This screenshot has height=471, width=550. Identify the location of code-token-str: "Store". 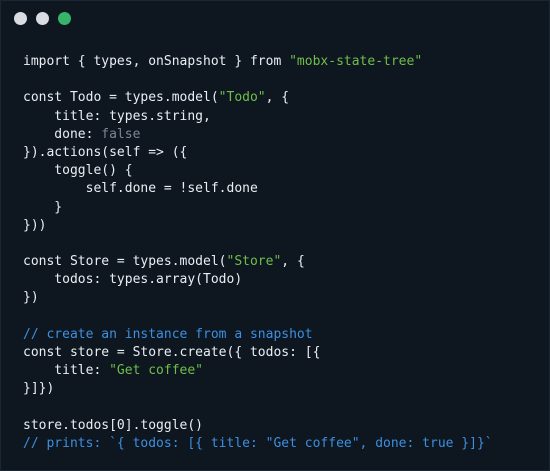
(254, 262).